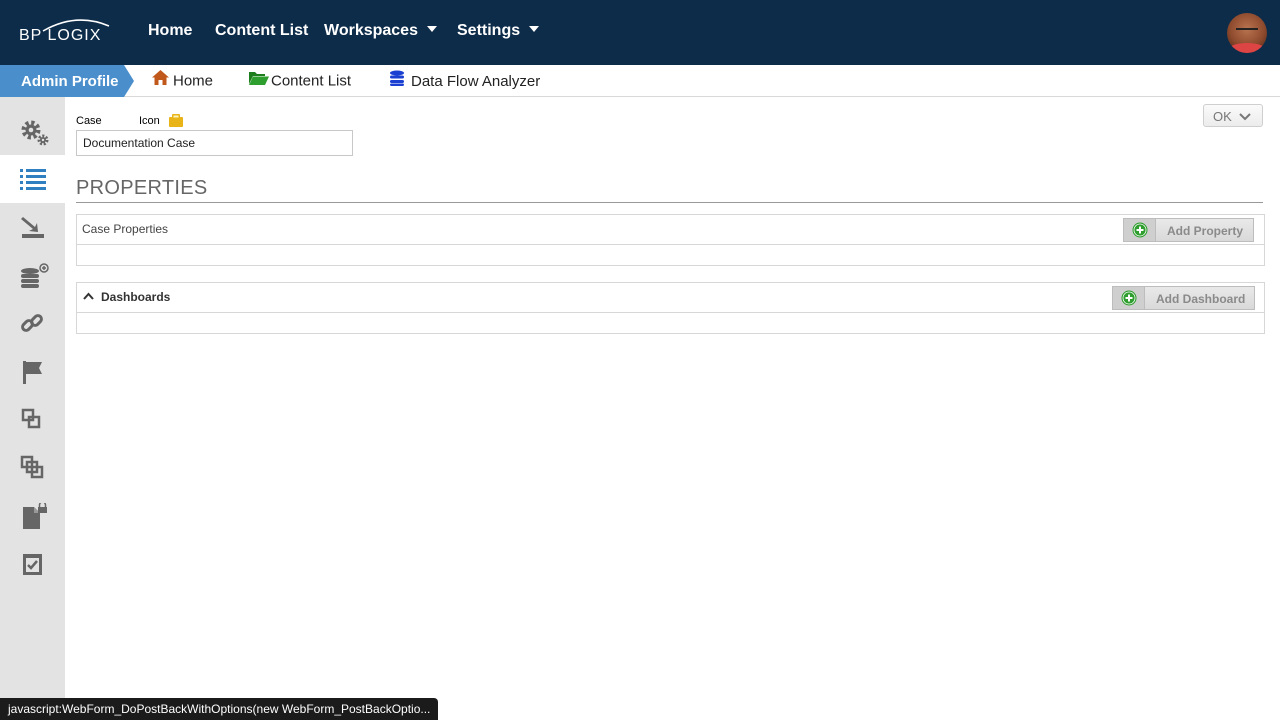 The height and width of the screenshot is (720, 1280). I want to click on crumb-data-flow-analyzer-label: Data Flow Analyzer, so click(476, 81).